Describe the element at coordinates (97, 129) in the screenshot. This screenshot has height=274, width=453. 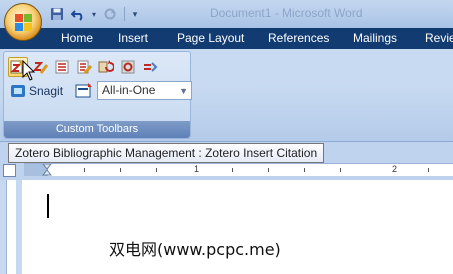
I see `group-label: Custom Toolbars` at that location.